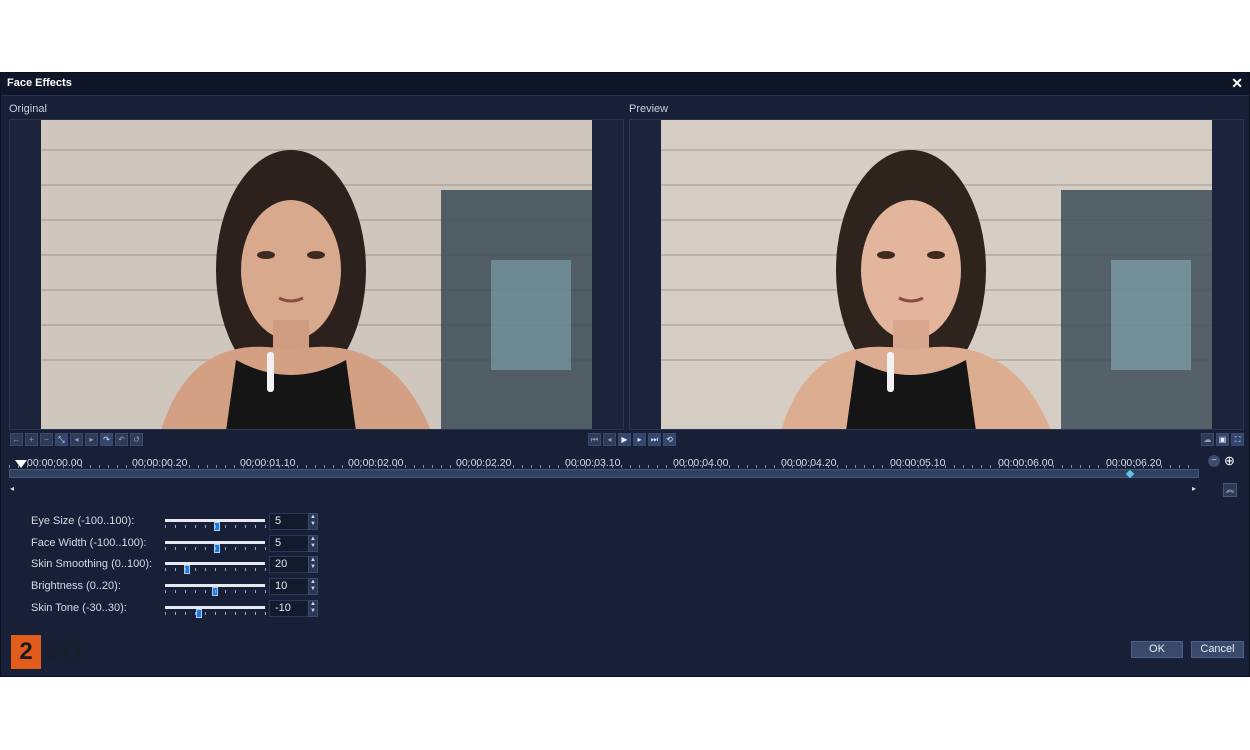 The width and height of the screenshot is (1250, 750). Describe the element at coordinates (289, 521) in the screenshot. I see `eye-size-input: 5` at that location.